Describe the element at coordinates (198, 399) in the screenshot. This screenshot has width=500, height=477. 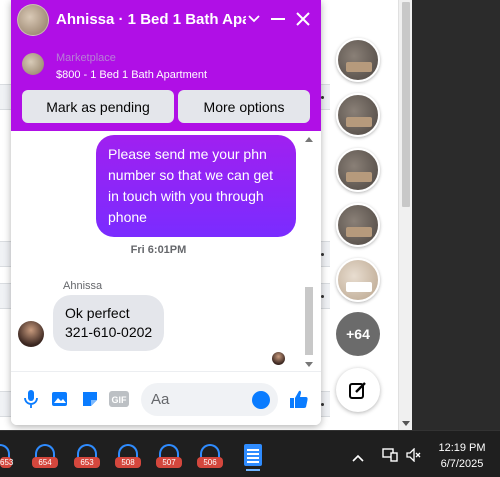
I see `message-input` at that location.